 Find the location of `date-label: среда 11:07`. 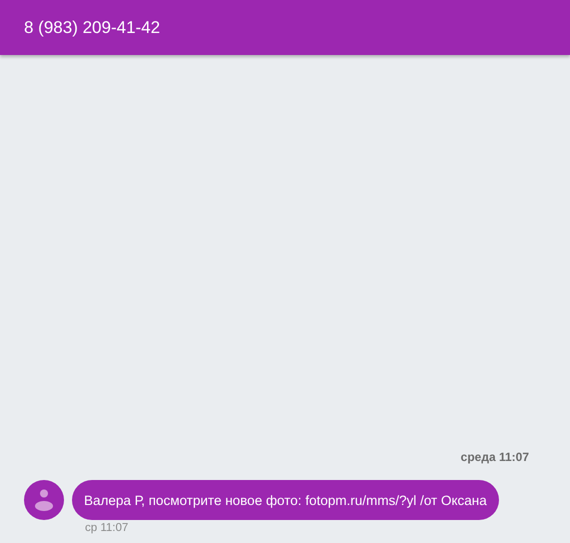

date-label: среда 11:07 is located at coordinates (494, 457).